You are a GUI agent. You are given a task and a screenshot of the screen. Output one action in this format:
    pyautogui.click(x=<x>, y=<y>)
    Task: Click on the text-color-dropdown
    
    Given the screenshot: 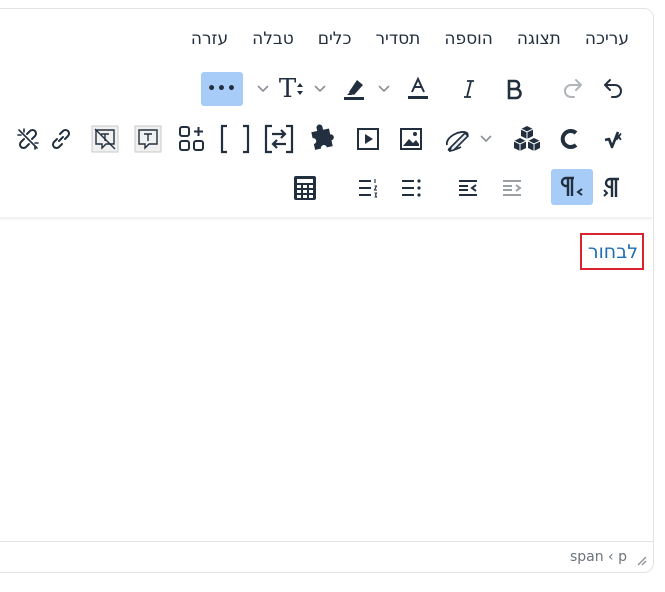 What is the action you would take?
    pyautogui.click(x=384, y=89)
    